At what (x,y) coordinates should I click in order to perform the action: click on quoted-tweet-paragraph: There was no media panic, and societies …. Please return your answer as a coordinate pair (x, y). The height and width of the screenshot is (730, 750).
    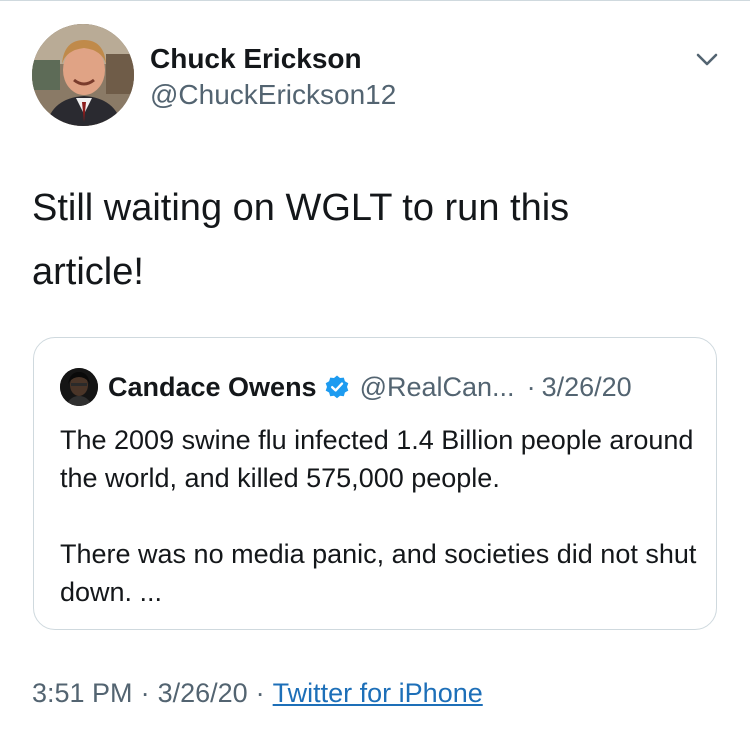
    Looking at the image, I should click on (378, 573).